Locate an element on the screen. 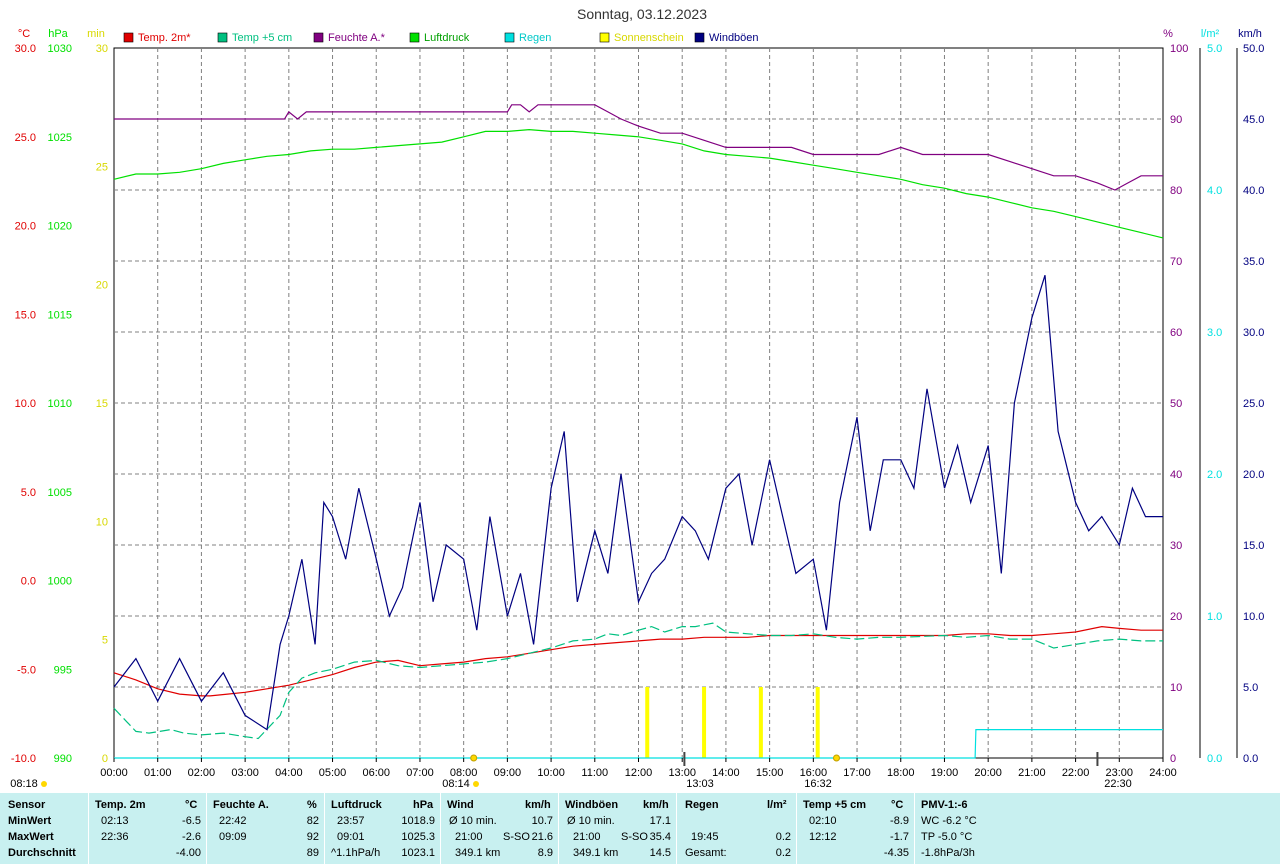 The height and width of the screenshot is (864, 1280). axis-tick-label-wind: 5.0 is located at coordinates (1250, 688).